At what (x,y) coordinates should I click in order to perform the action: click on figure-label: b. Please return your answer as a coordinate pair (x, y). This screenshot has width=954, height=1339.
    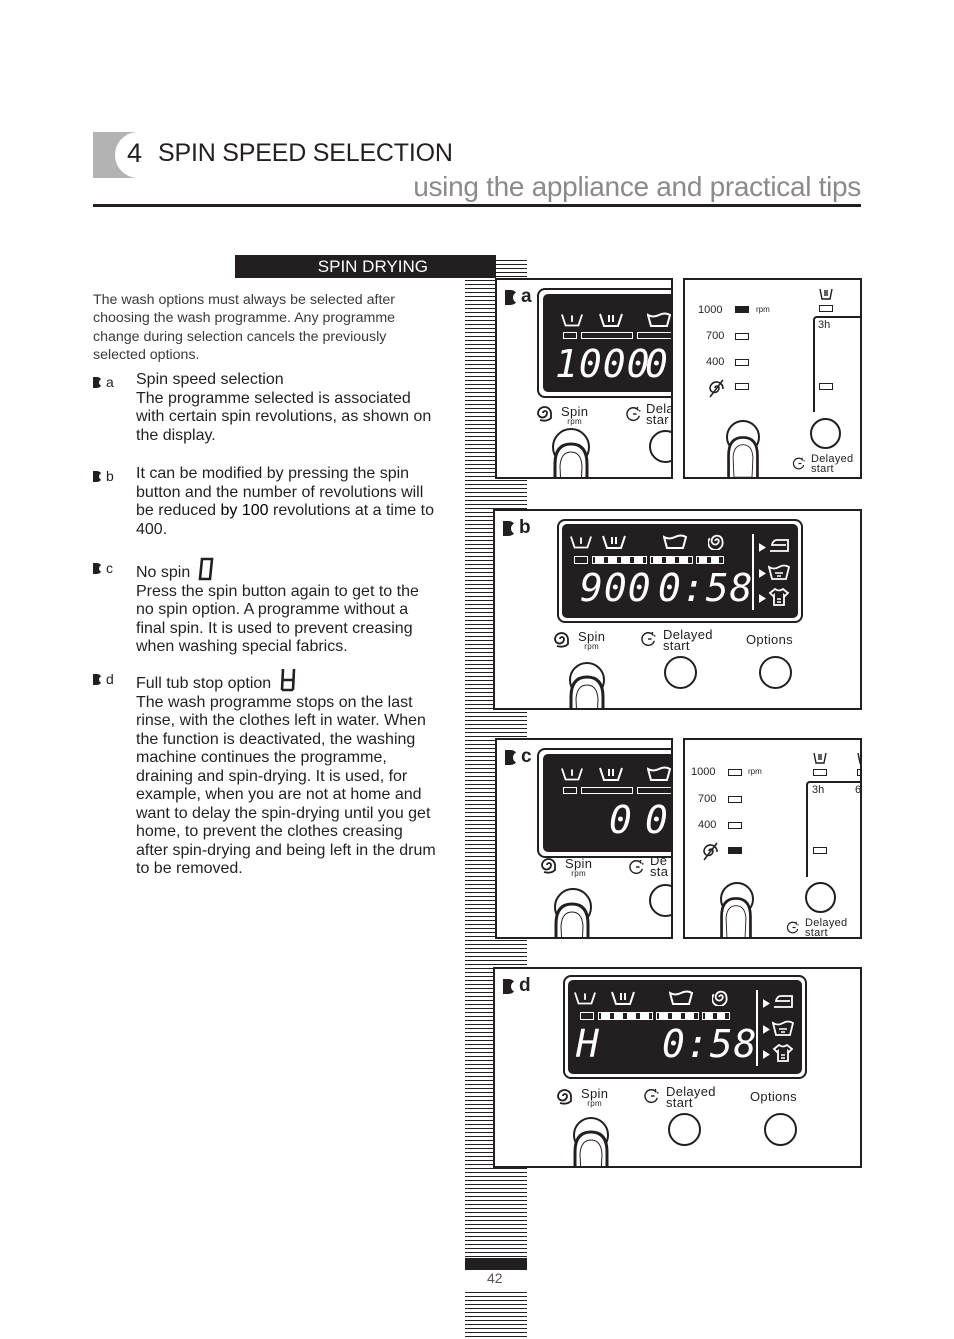
    Looking at the image, I should click on (517, 528).